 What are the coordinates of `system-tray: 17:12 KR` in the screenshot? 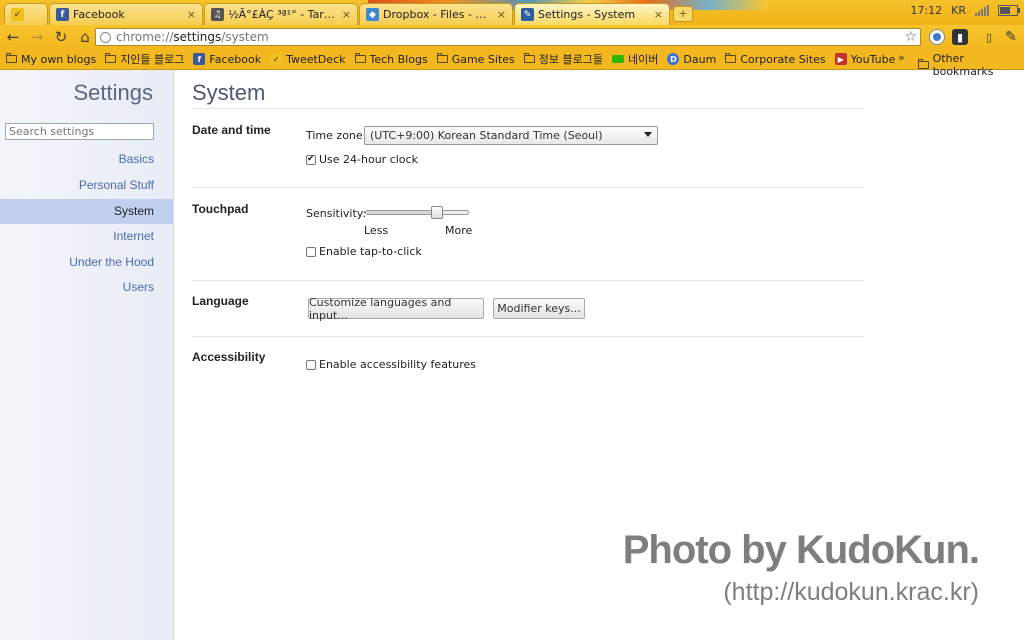 It's located at (965, 10).